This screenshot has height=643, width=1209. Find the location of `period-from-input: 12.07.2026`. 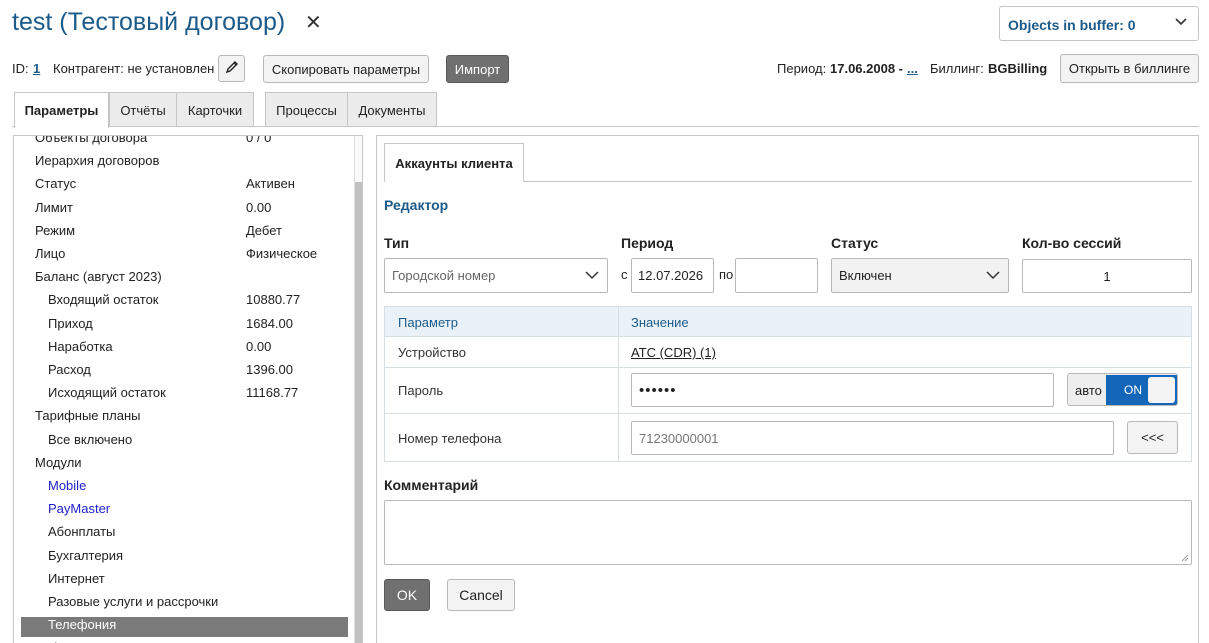

period-from-input: 12.07.2026 is located at coordinates (672, 275).